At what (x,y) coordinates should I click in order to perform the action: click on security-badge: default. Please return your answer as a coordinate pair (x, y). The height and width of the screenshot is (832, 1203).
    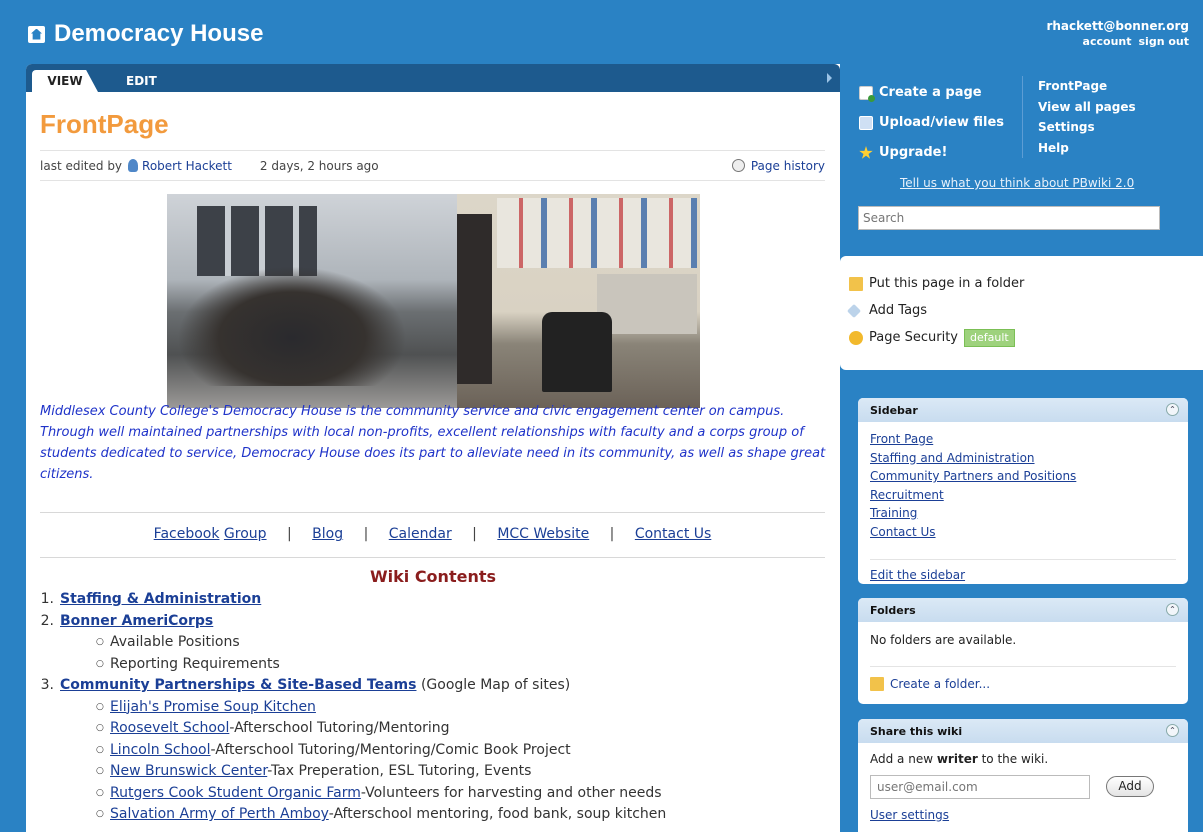
    Looking at the image, I should click on (989, 337).